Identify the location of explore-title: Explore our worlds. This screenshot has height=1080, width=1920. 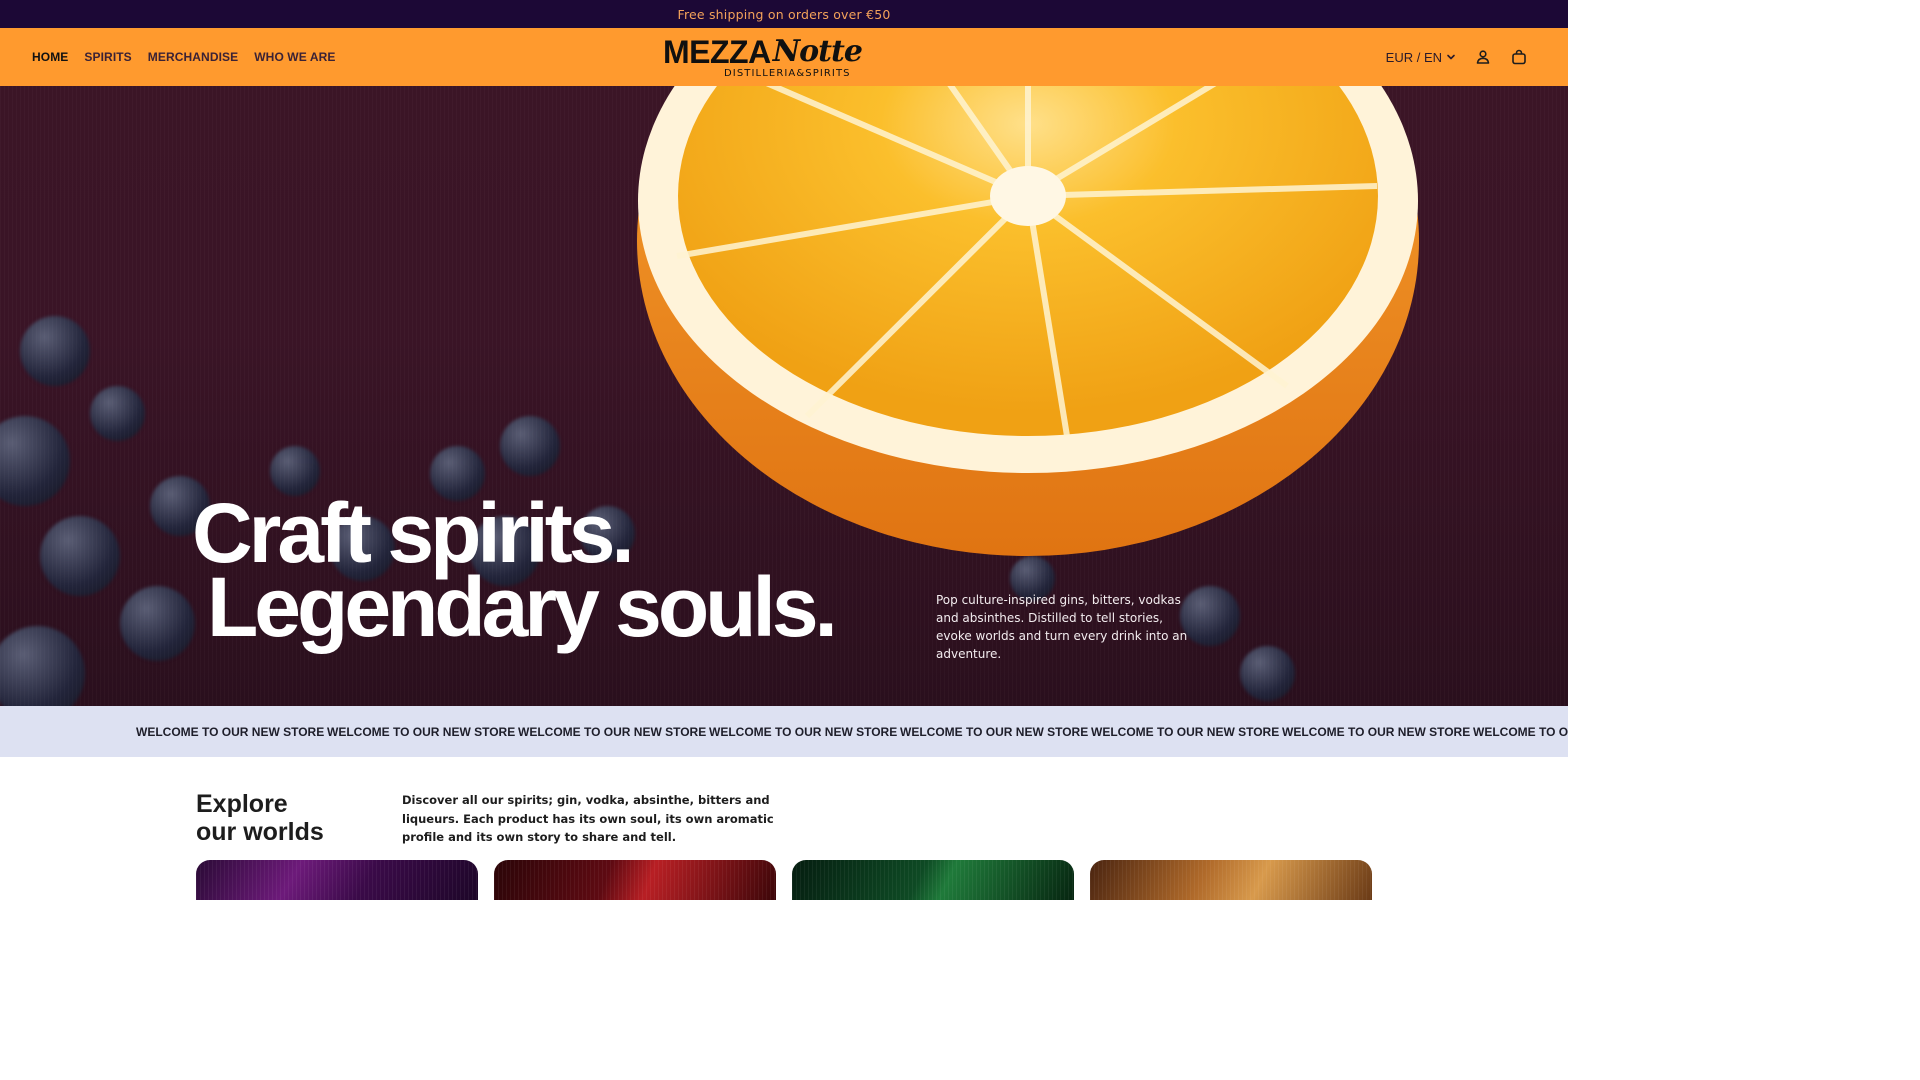
(260, 818).